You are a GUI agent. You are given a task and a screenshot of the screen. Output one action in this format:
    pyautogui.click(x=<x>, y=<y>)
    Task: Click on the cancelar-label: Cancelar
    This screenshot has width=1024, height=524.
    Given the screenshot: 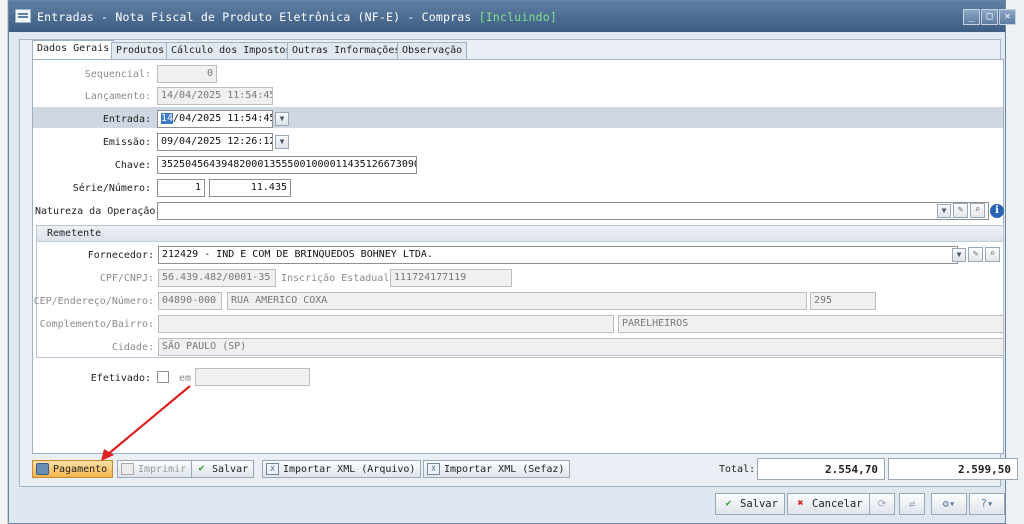 What is the action you would take?
    pyautogui.click(x=837, y=504)
    